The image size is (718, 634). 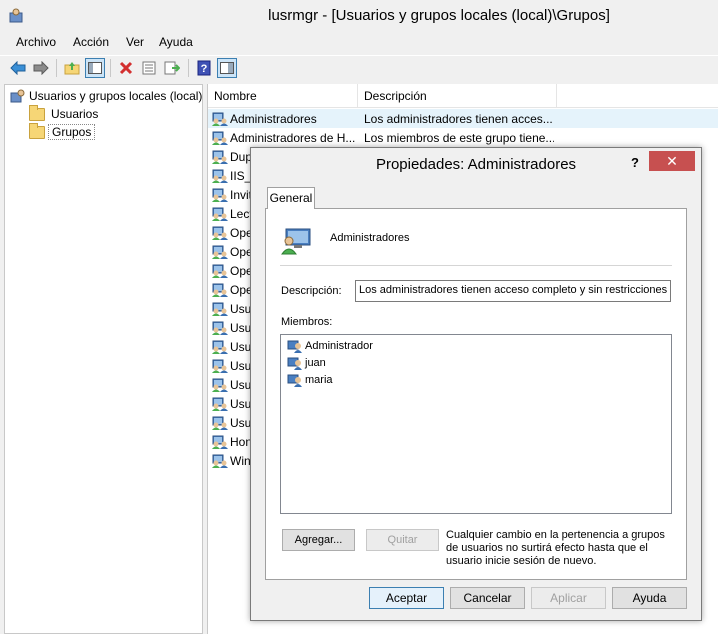 I want to click on show-action-pane-icon, so click(x=227, y=68).